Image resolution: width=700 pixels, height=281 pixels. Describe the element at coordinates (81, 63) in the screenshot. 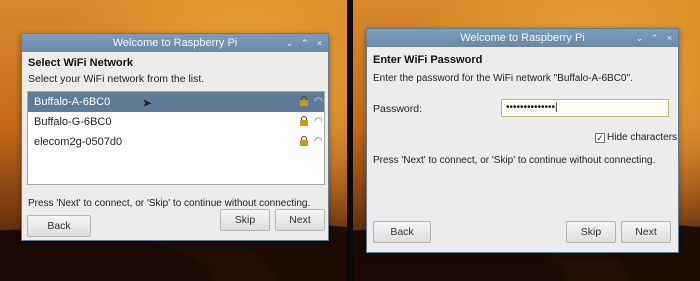

I see `page-heading: Select WiFi Network` at that location.